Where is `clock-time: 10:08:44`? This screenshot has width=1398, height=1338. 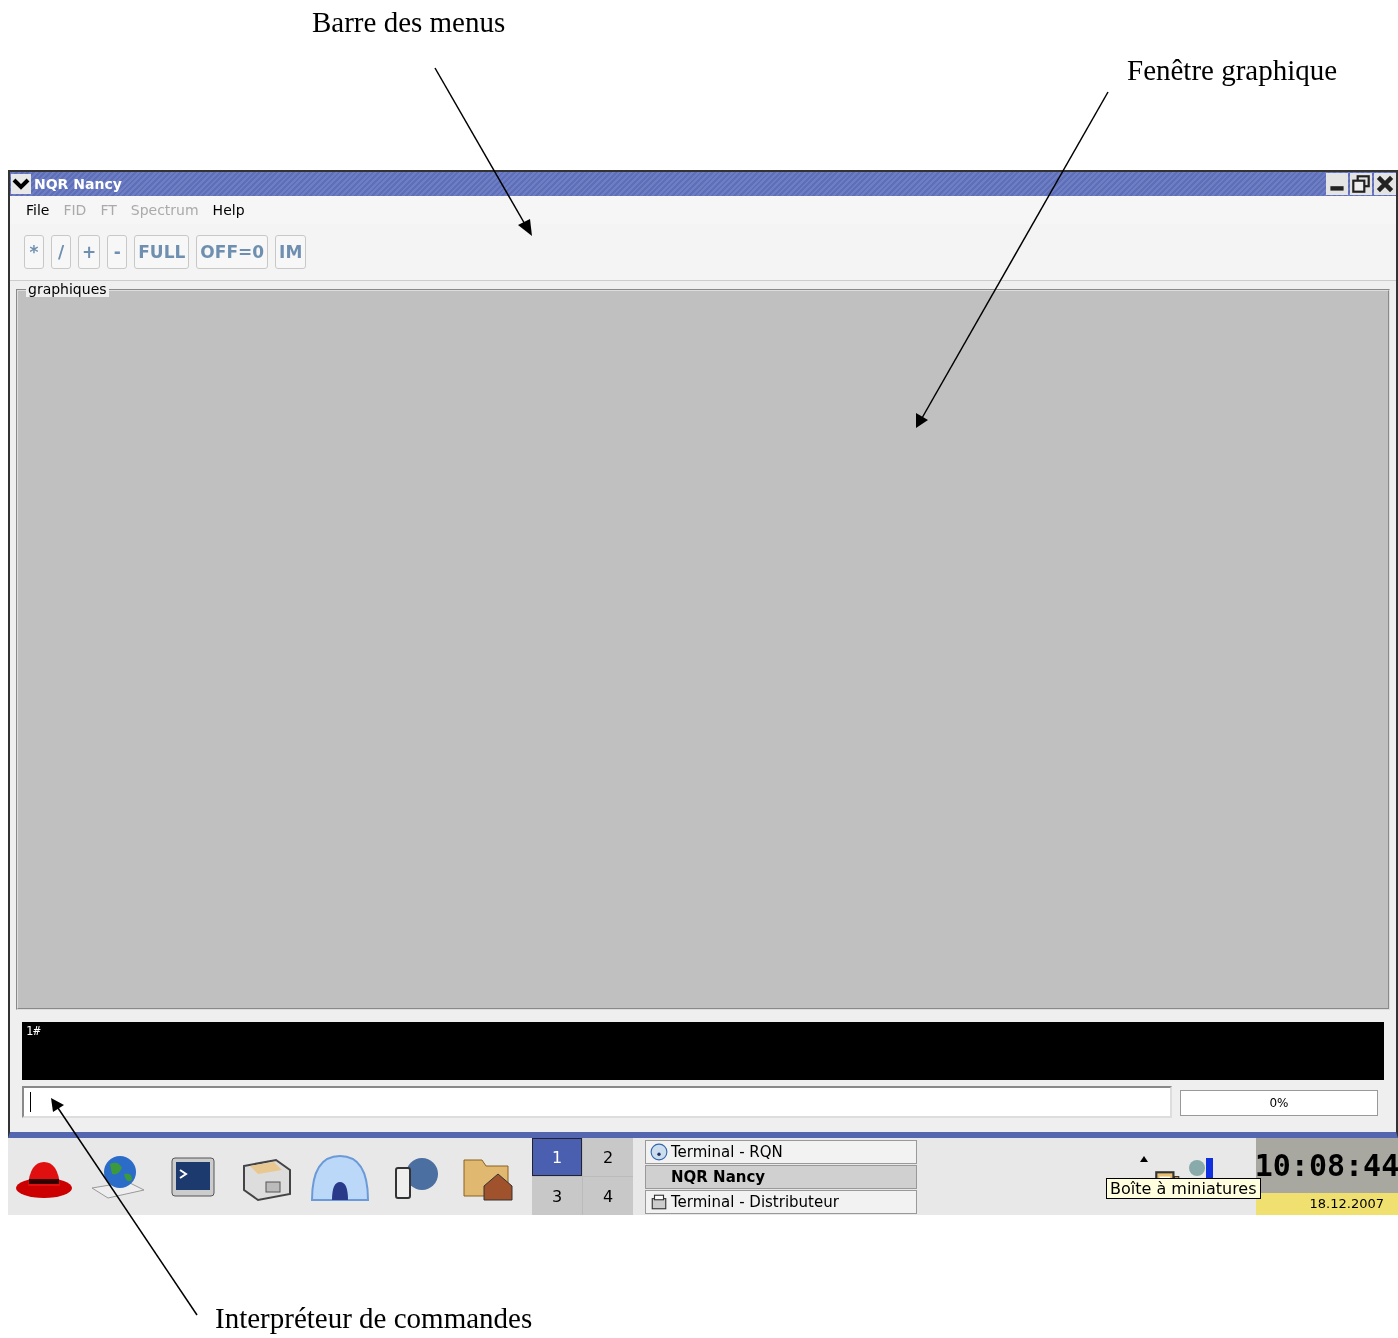 clock-time: 10:08:44 is located at coordinates (1327, 1165).